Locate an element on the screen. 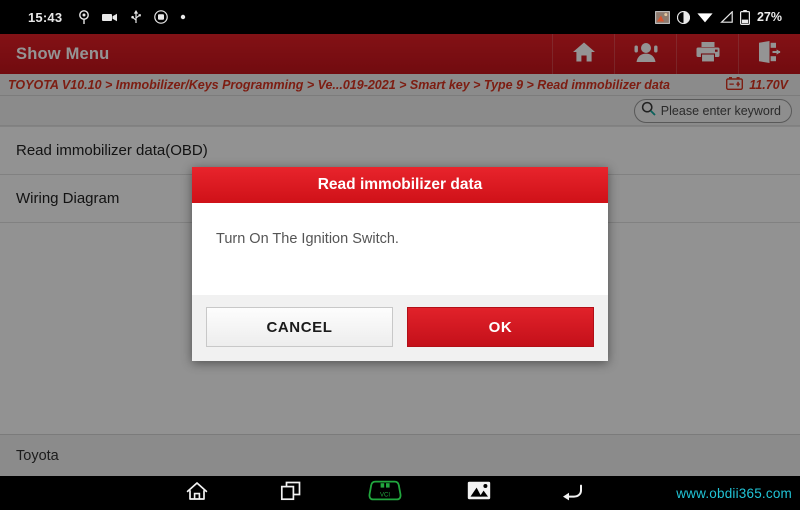  android-status-bar: 15:43 27% is located at coordinates (400, 17).